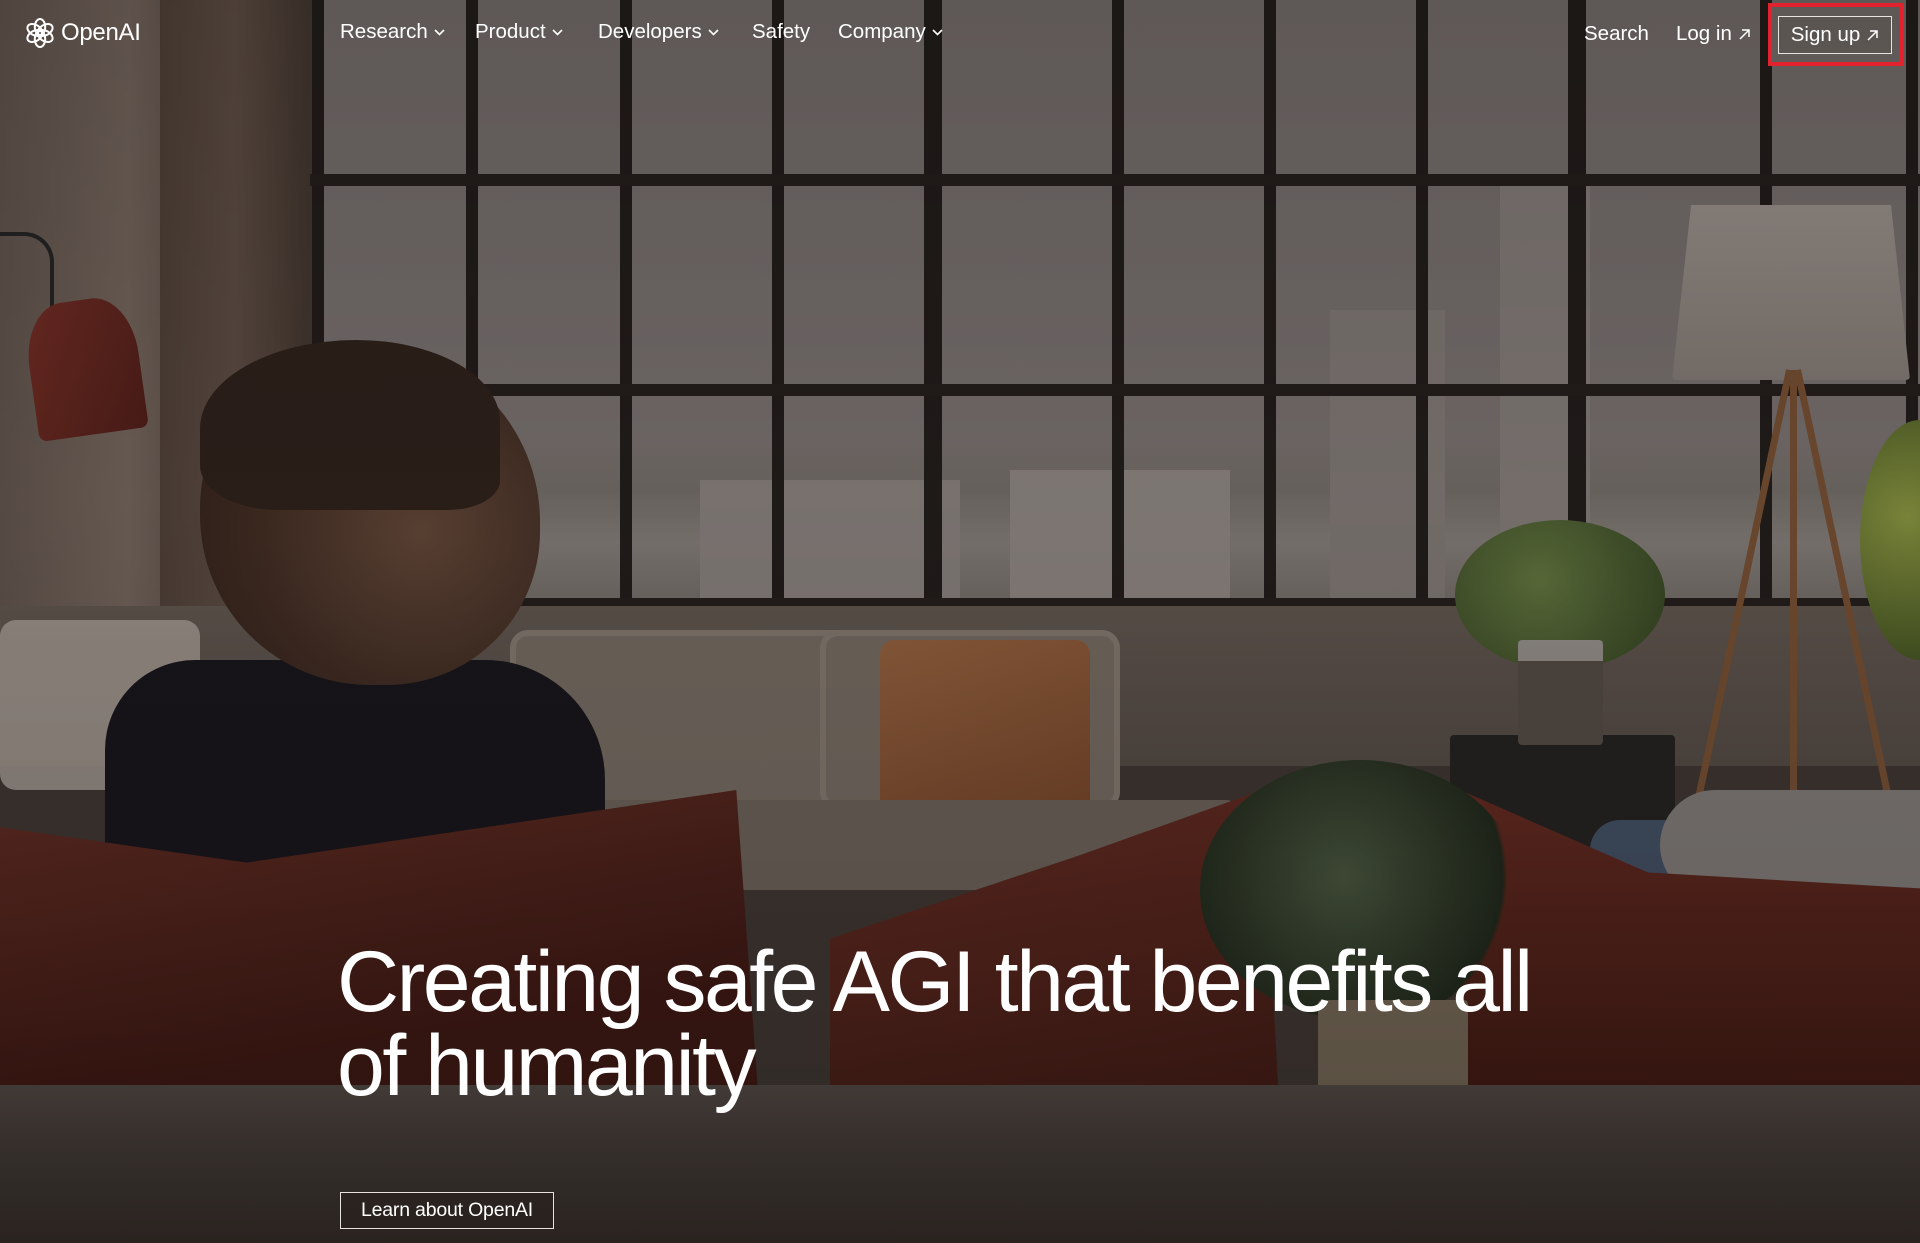  I want to click on signup-label: Sign up, so click(1825, 34).